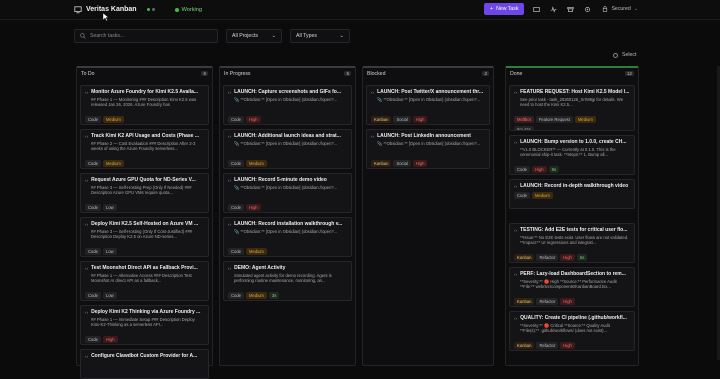 This screenshot has height=379, width=720. I want to click on type-filter-select: All Types ⌄, so click(320, 36).